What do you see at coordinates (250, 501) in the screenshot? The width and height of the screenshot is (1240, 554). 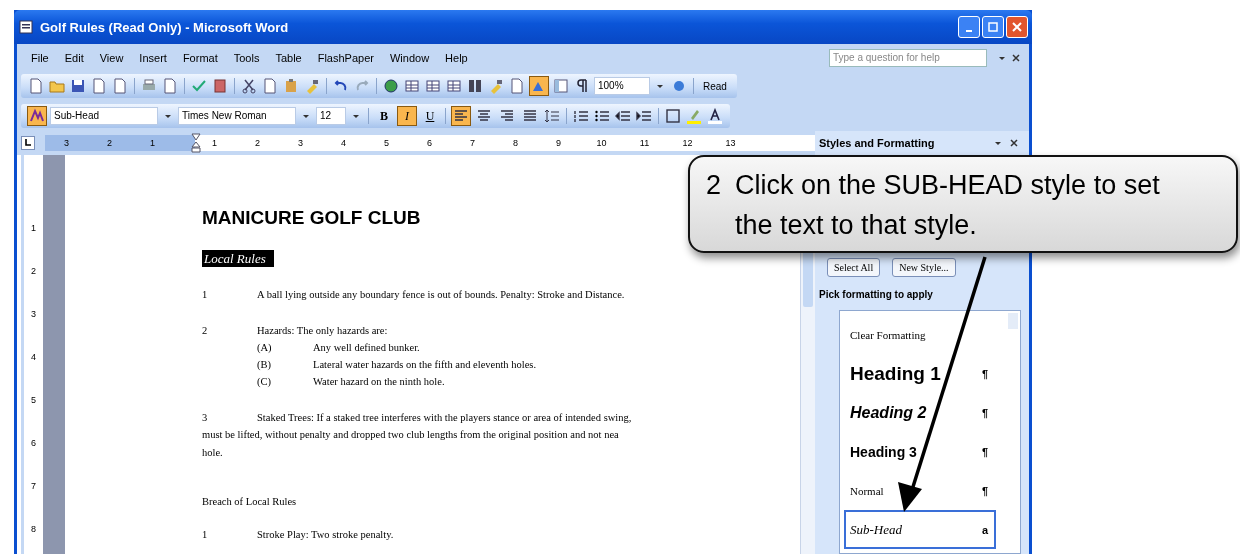 I see `section-heading: Breach of Local Rules` at bounding box center [250, 501].